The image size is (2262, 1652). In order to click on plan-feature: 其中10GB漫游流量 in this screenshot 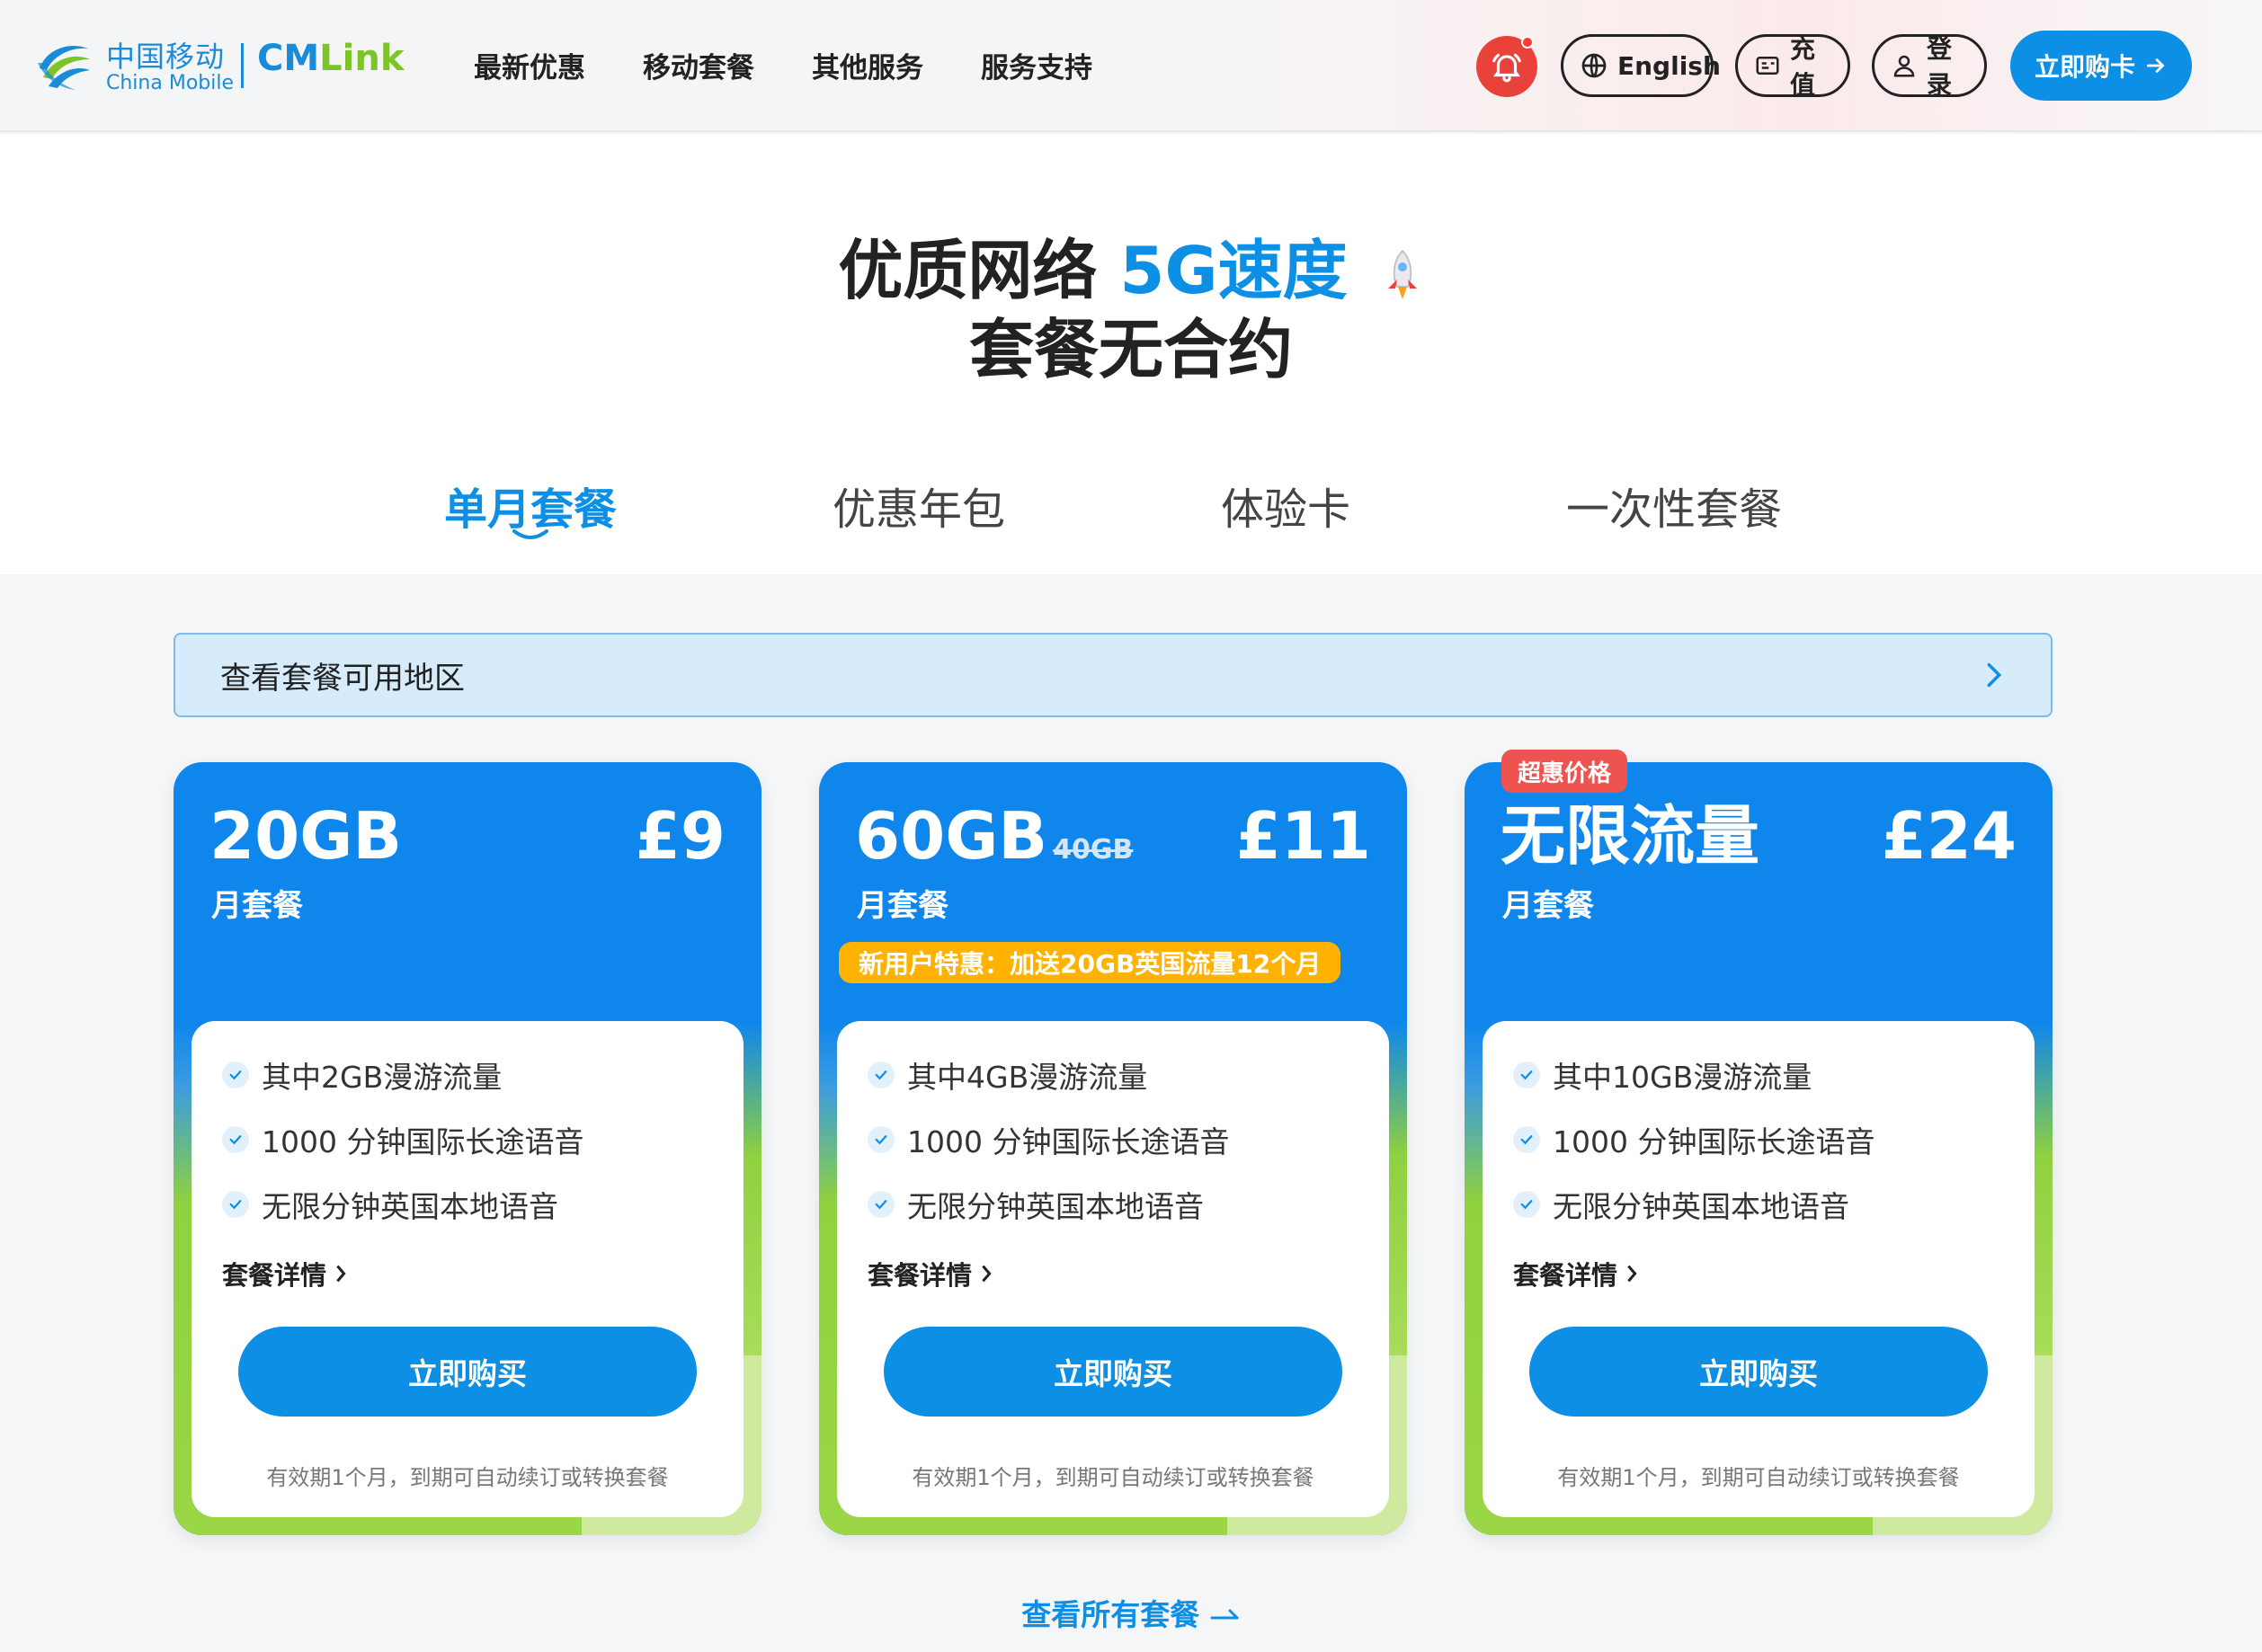, I will do `click(1662, 1075)`.